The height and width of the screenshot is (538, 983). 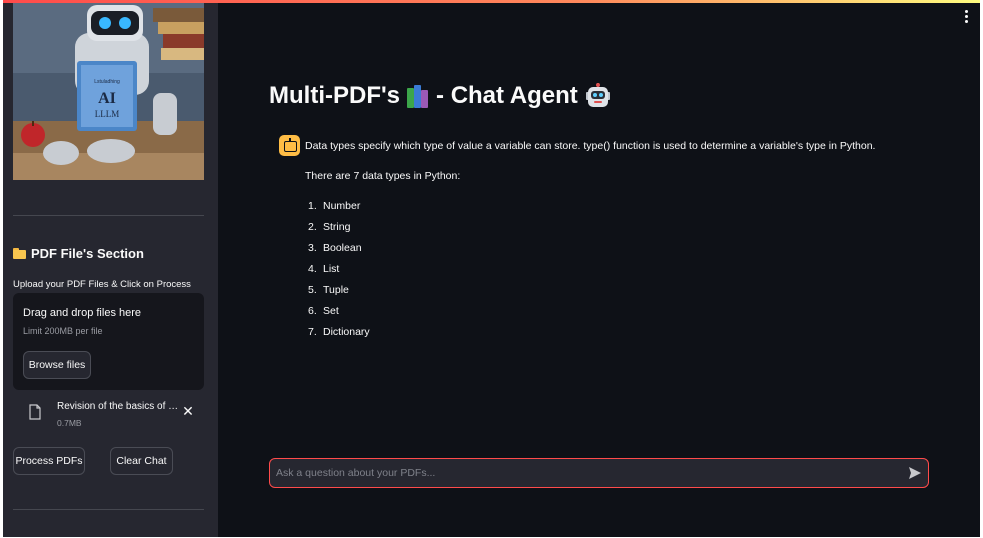 I want to click on process-pdfs-button: Process PDFs, so click(x=49, y=461).